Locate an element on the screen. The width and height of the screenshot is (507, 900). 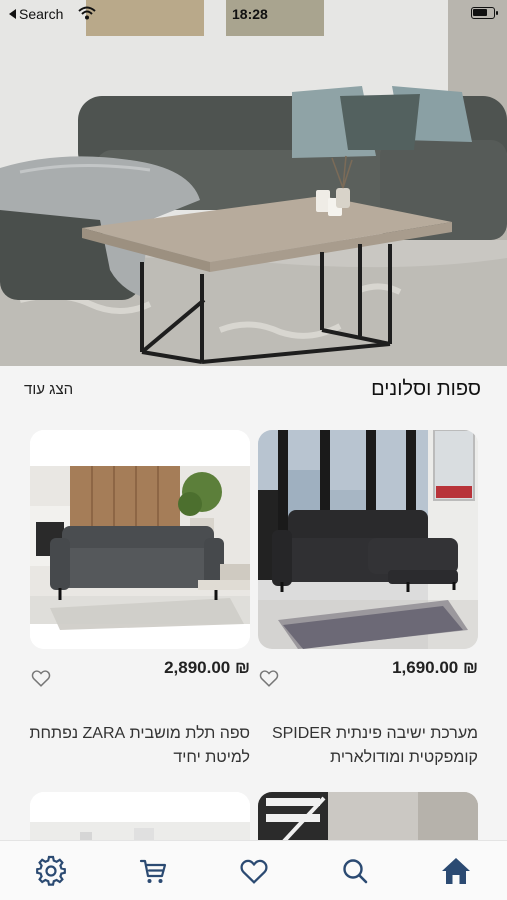
search-icon is located at coordinates (355, 871).